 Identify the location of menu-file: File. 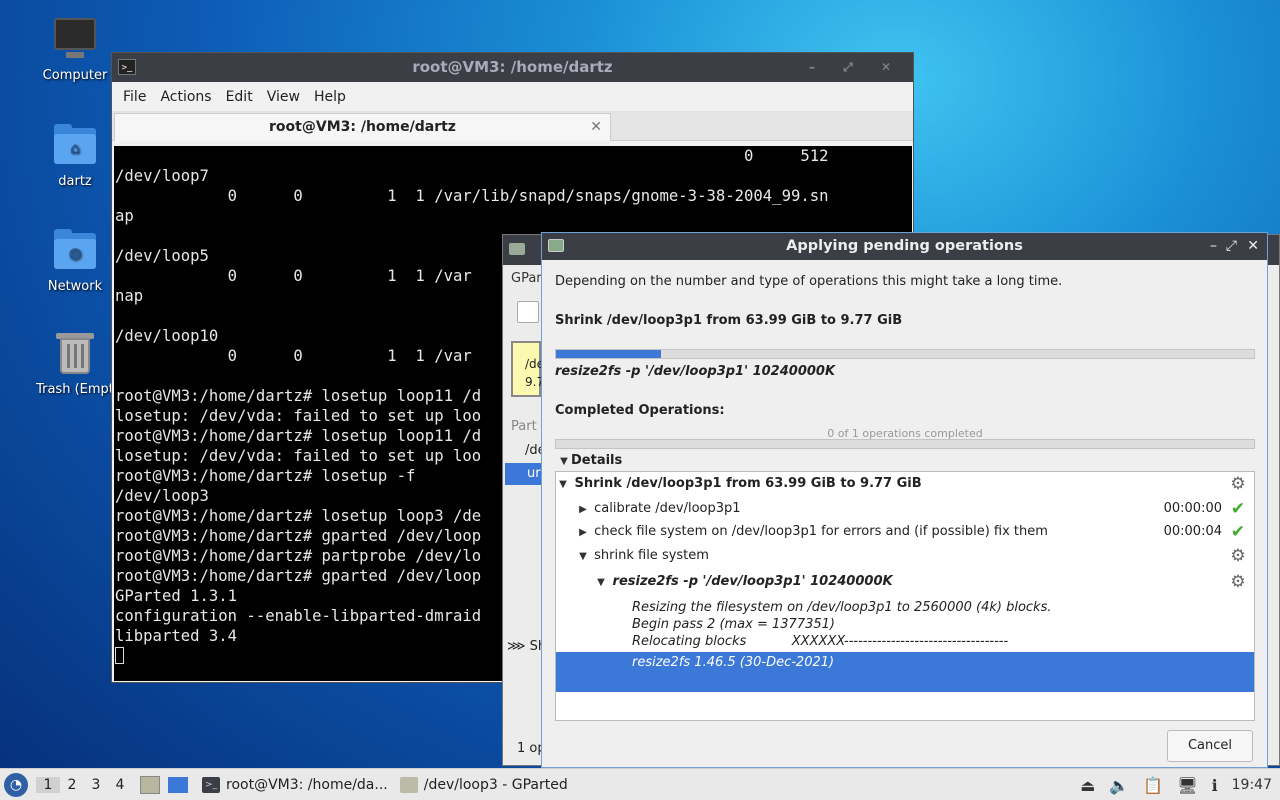
(134, 97).